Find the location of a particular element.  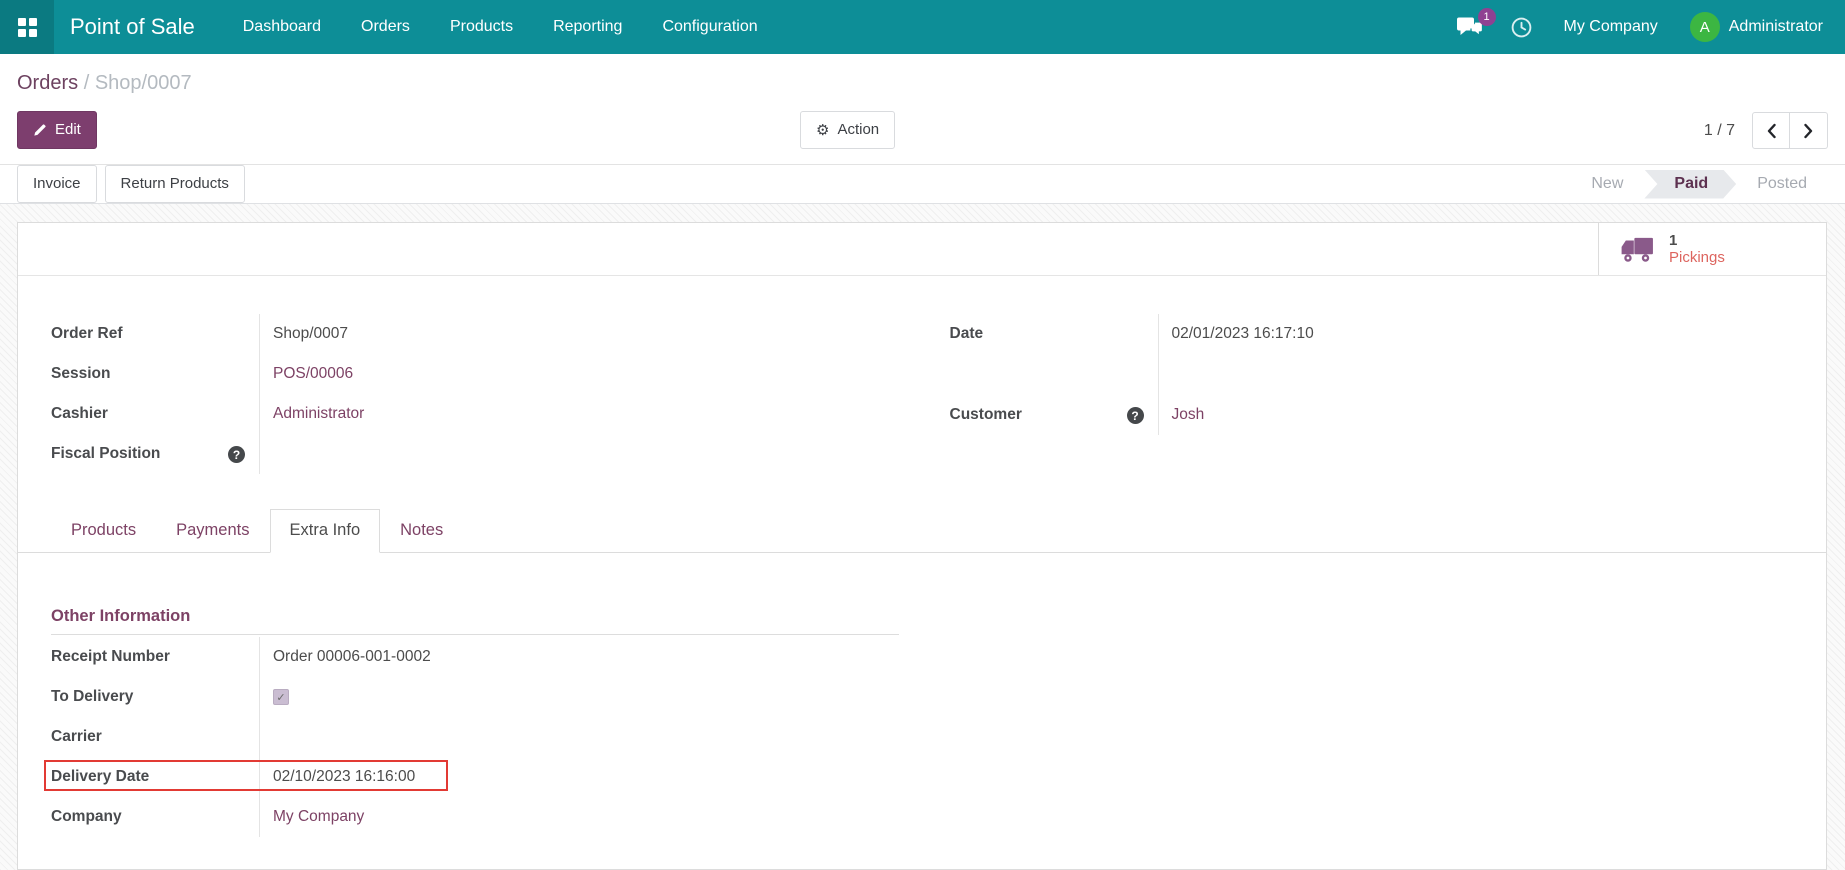

field-label: To Delivery is located at coordinates (92, 696).